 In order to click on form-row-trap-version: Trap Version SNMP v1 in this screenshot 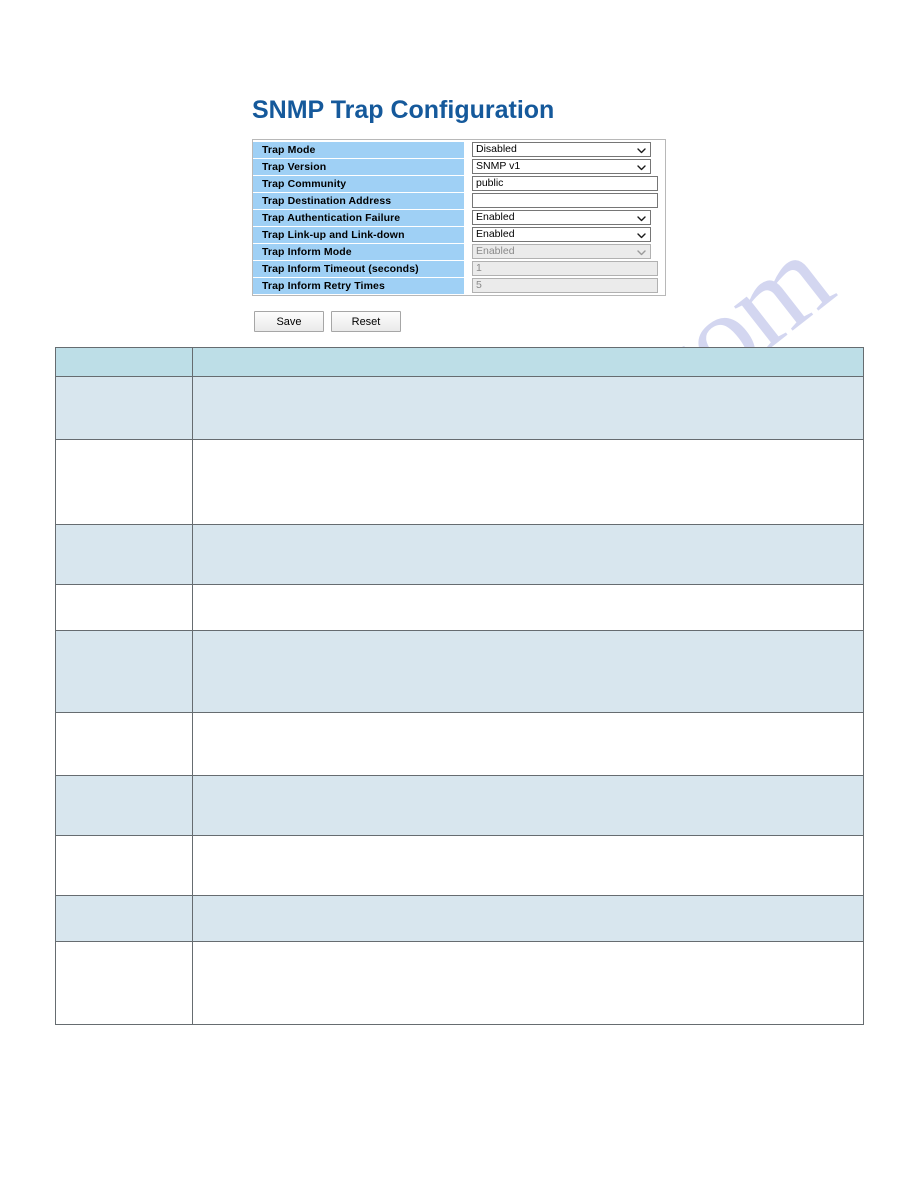, I will do `click(459, 166)`.